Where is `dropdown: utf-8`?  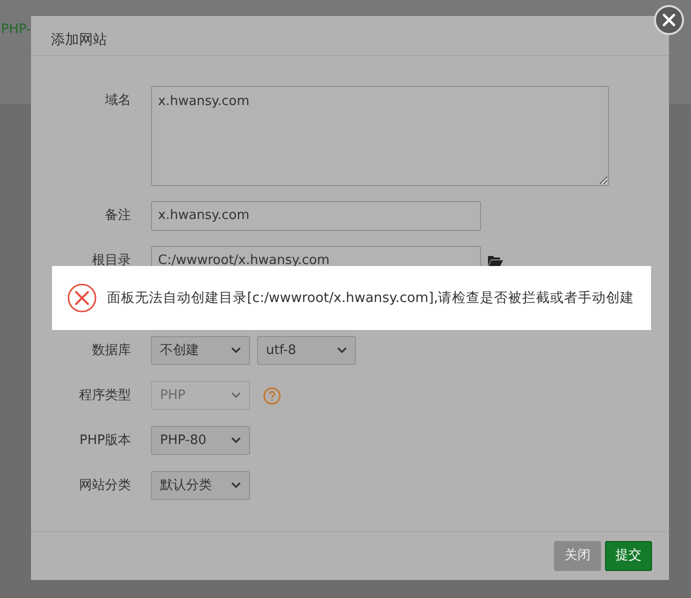
dropdown: utf-8 is located at coordinates (306, 350).